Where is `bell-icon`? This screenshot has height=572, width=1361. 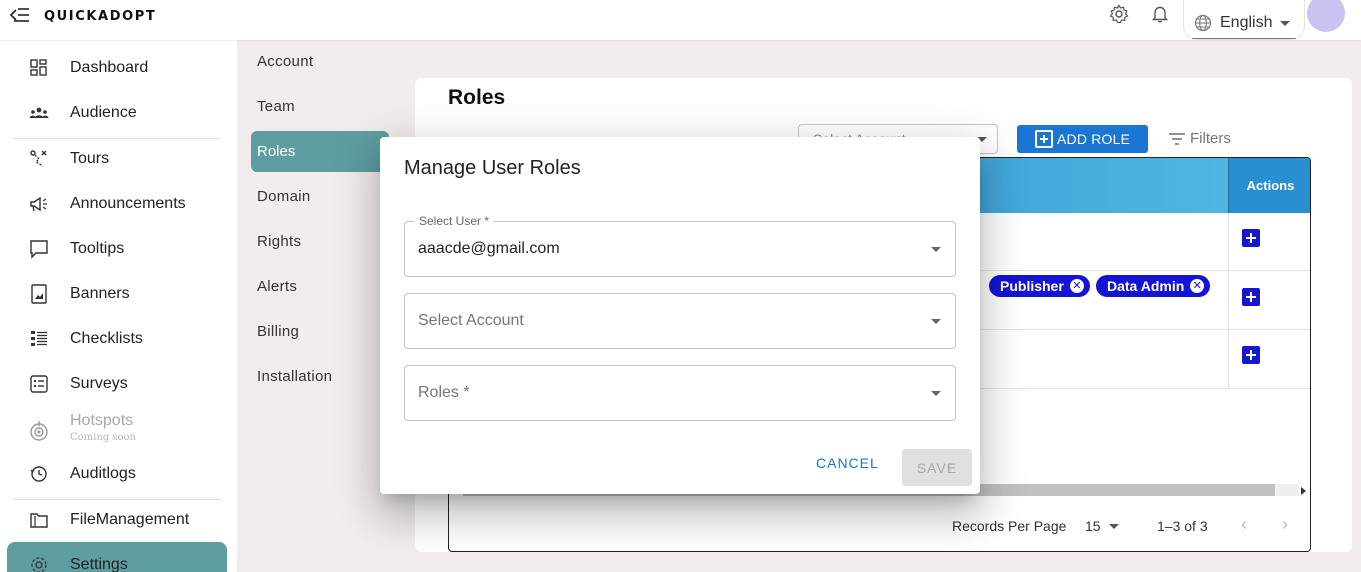
bell-icon is located at coordinates (1160, 14).